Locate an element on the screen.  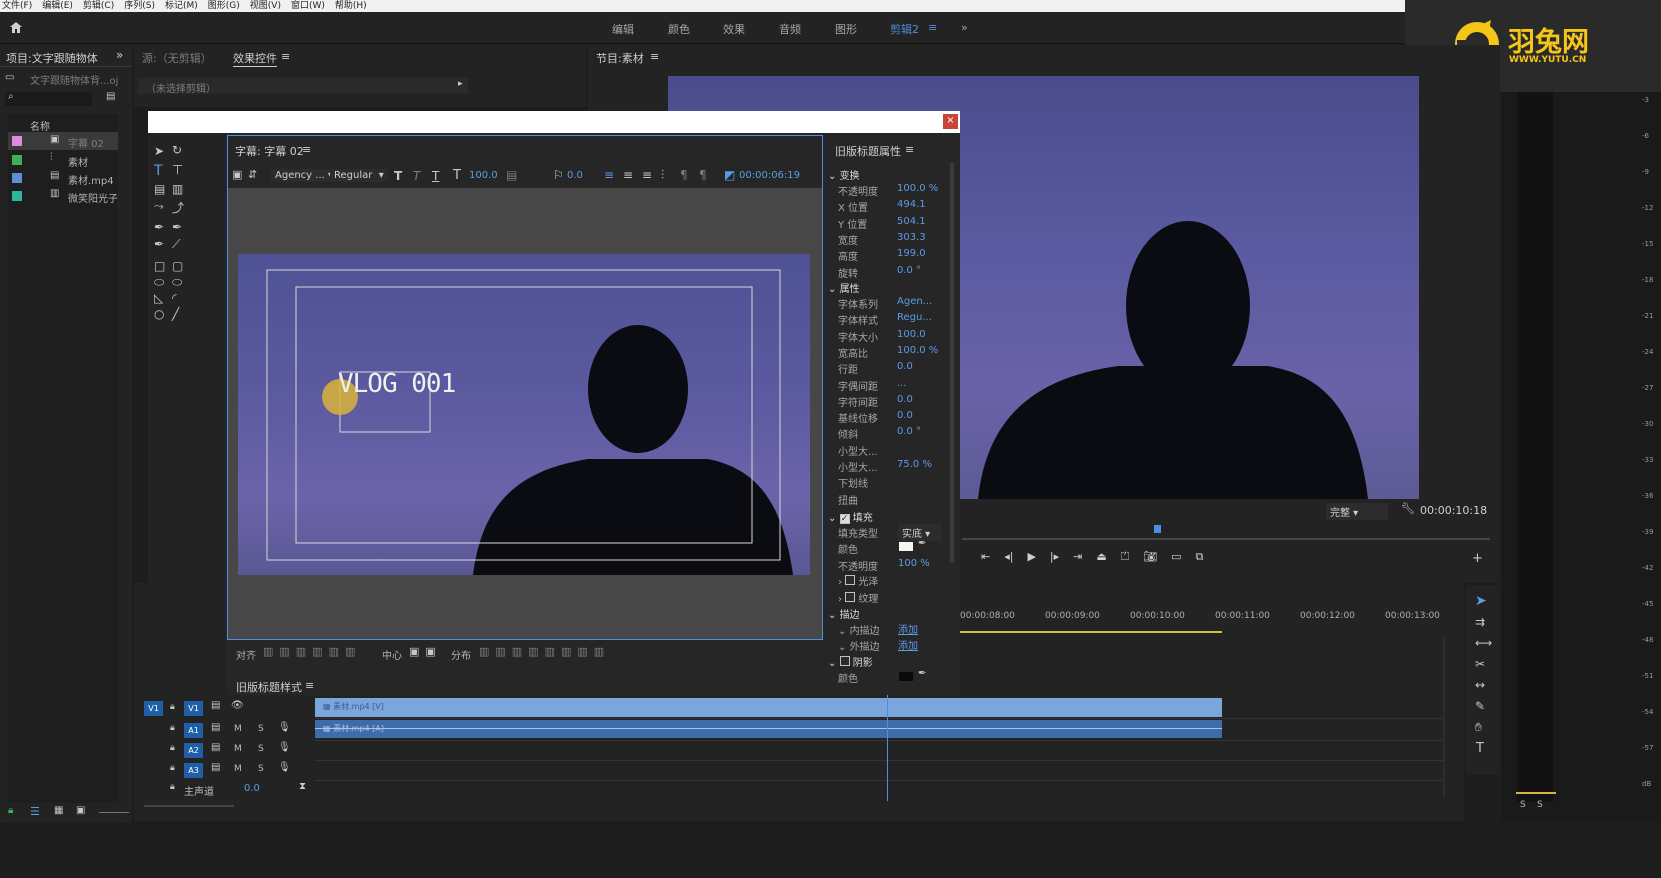
add-button-icon: + is located at coordinates (1477, 558).